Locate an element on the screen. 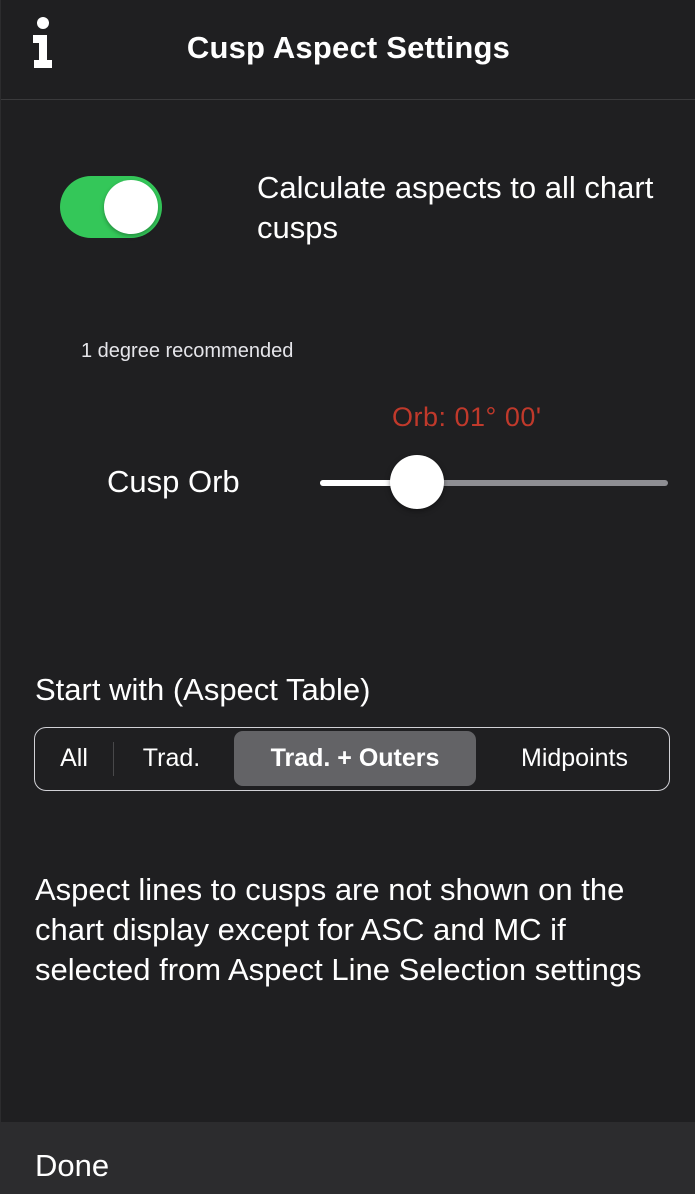 The image size is (695, 1194). orb-value-readout: Orb: 01° 00' is located at coordinates (467, 417).